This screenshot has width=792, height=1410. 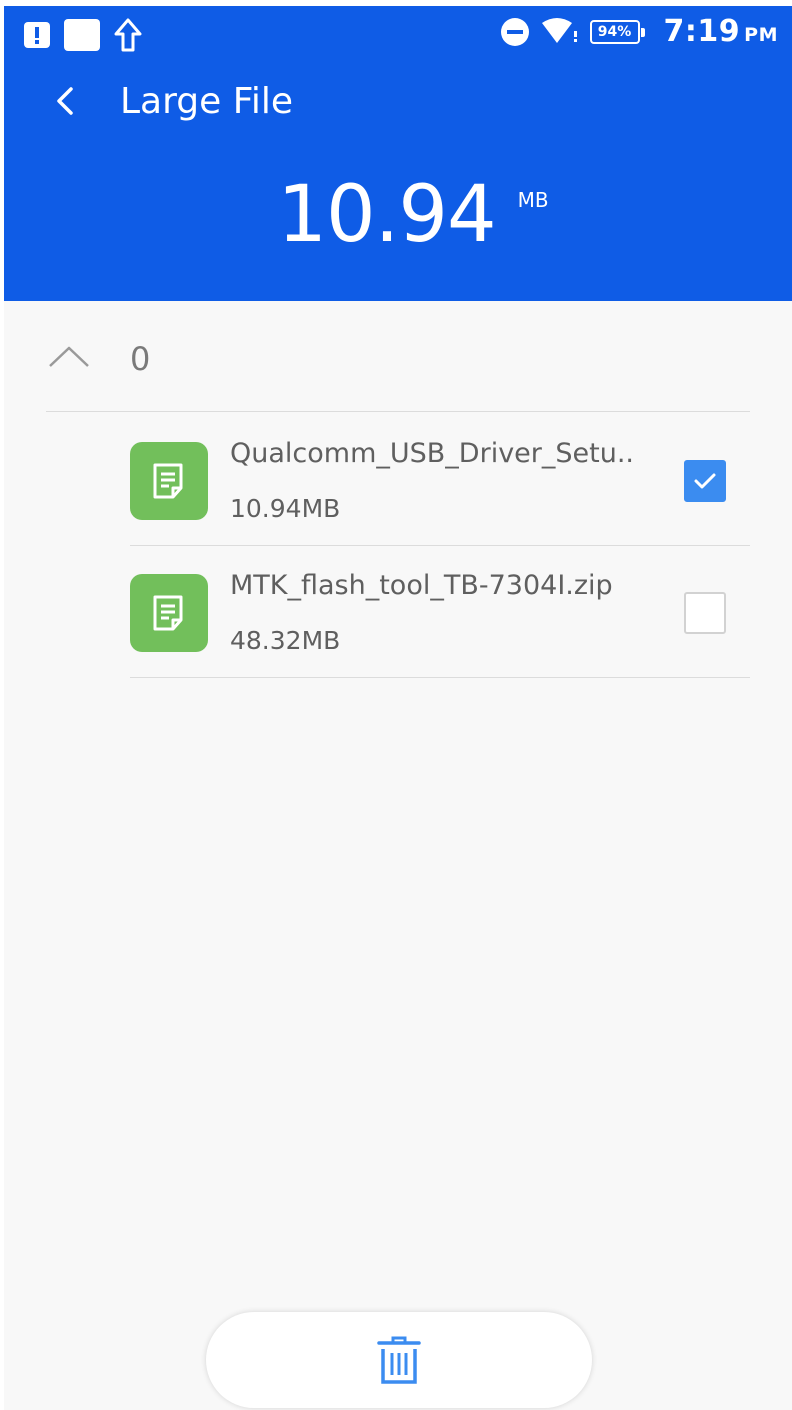 I want to click on list-item: Qualcomm_USB_Driver_Setu.. 10.94MB, so click(x=440, y=480).